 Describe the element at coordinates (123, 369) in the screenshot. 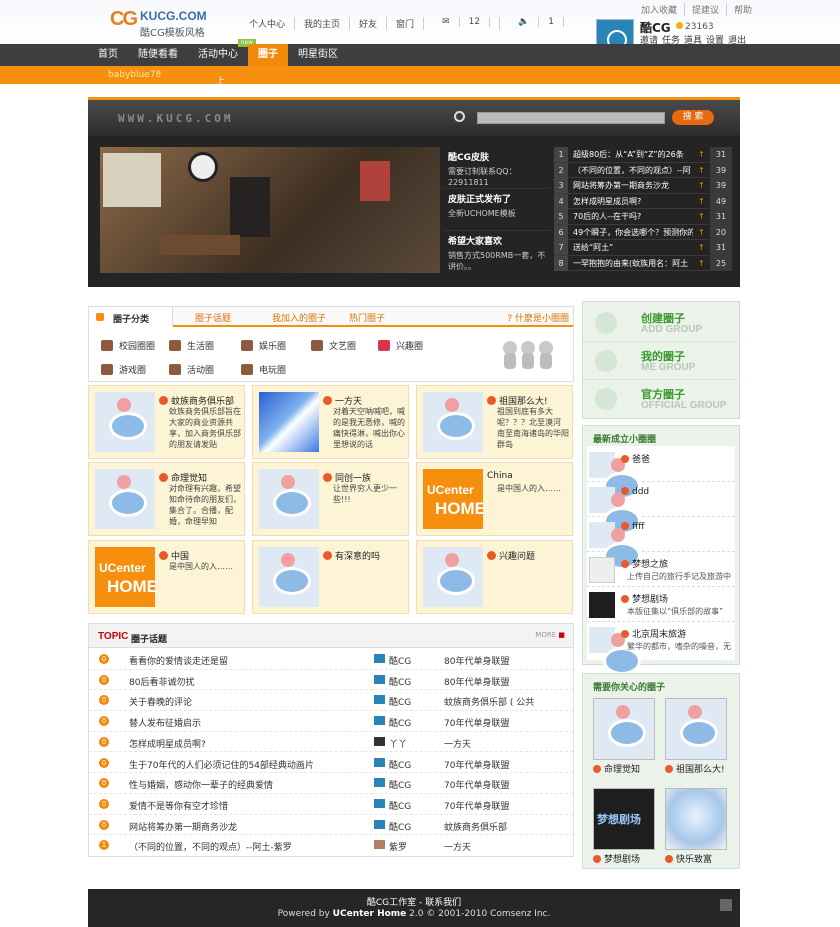

I see `category-games: 游戏圈` at that location.